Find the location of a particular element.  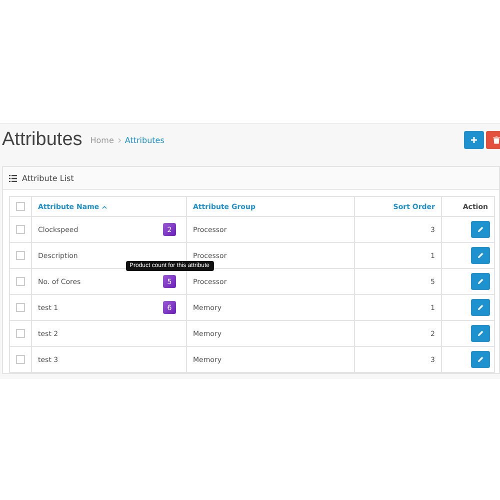

delete-button is located at coordinates (493, 140).